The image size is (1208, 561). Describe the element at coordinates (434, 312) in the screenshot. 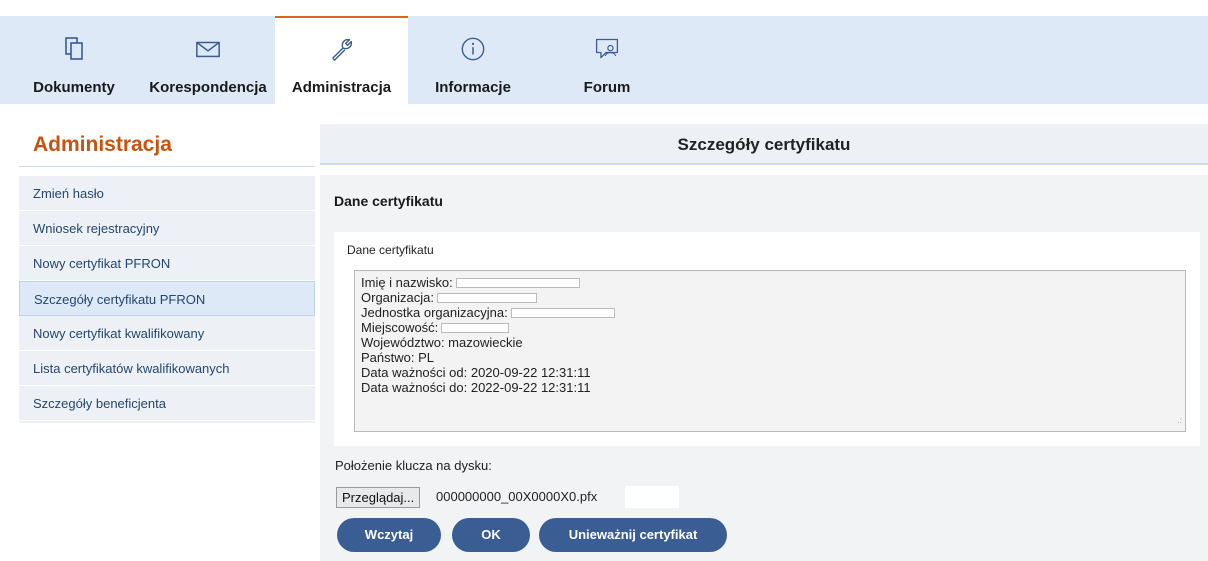

I see `cert-unit-label: Jednostka organizacyjna:` at that location.